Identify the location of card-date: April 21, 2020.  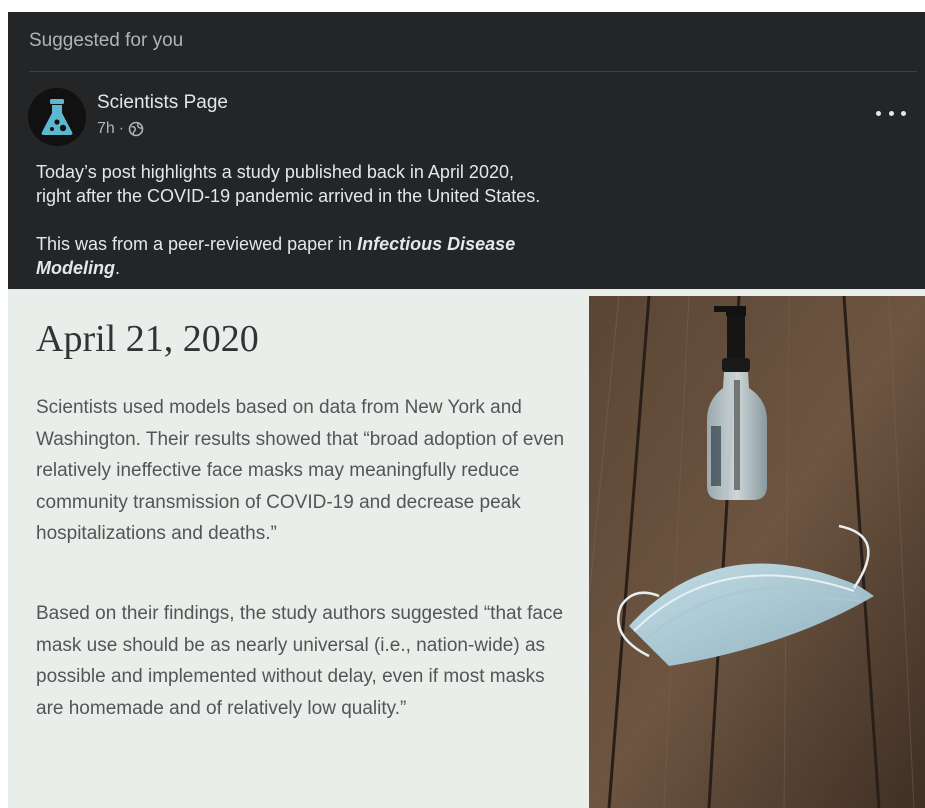
(147, 339).